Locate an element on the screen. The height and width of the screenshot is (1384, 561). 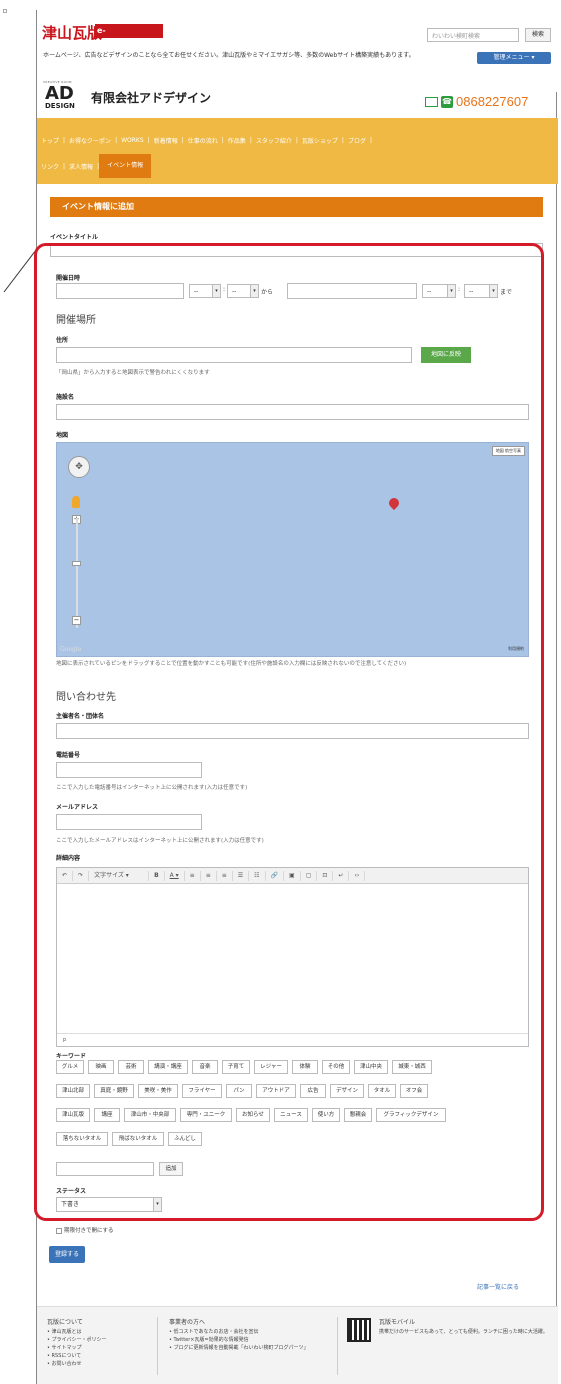
map-terms-link: 利用規約 is located at coordinates (516, 649).